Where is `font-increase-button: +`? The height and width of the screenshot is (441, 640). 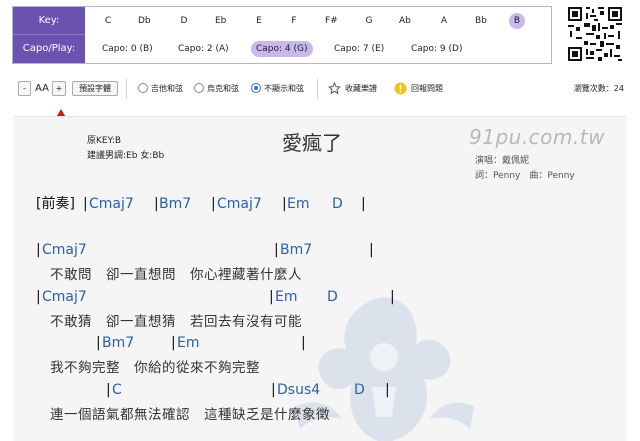 font-increase-button: + is located at coordinates (59, 88).